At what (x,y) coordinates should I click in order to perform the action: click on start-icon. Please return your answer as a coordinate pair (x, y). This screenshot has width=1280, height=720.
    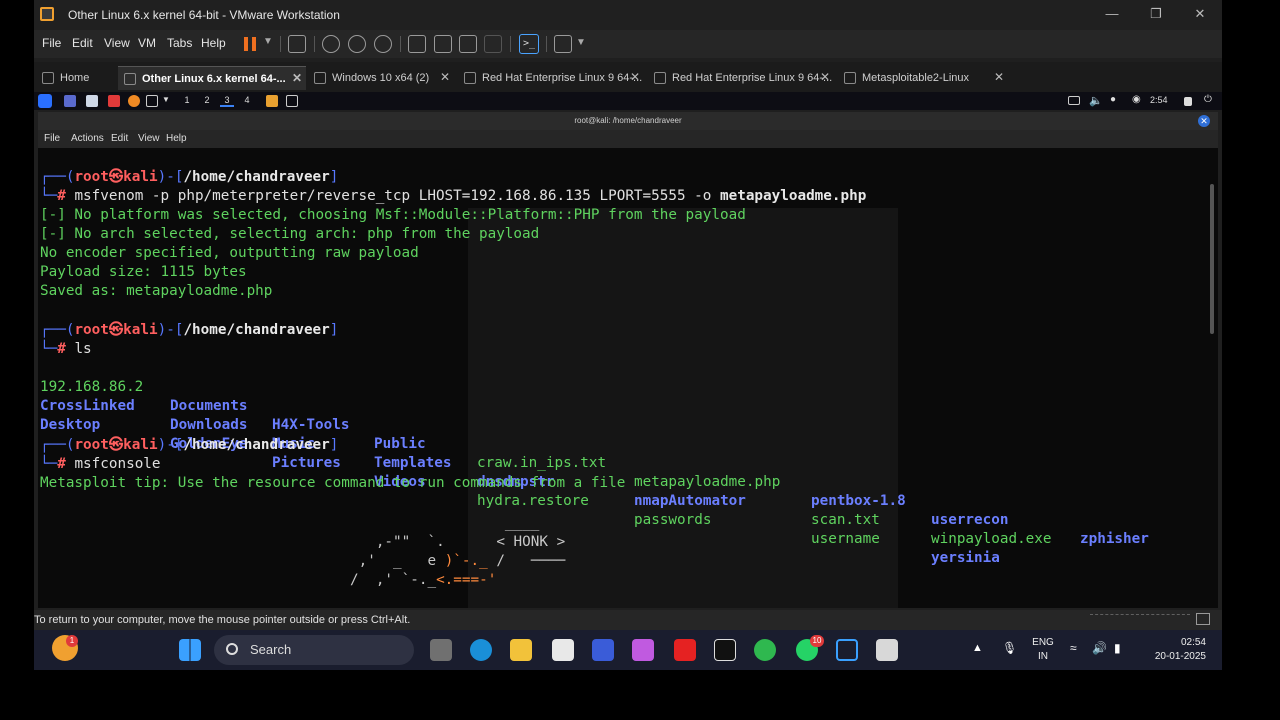
    Looking at the image, I should click on (190, 650).